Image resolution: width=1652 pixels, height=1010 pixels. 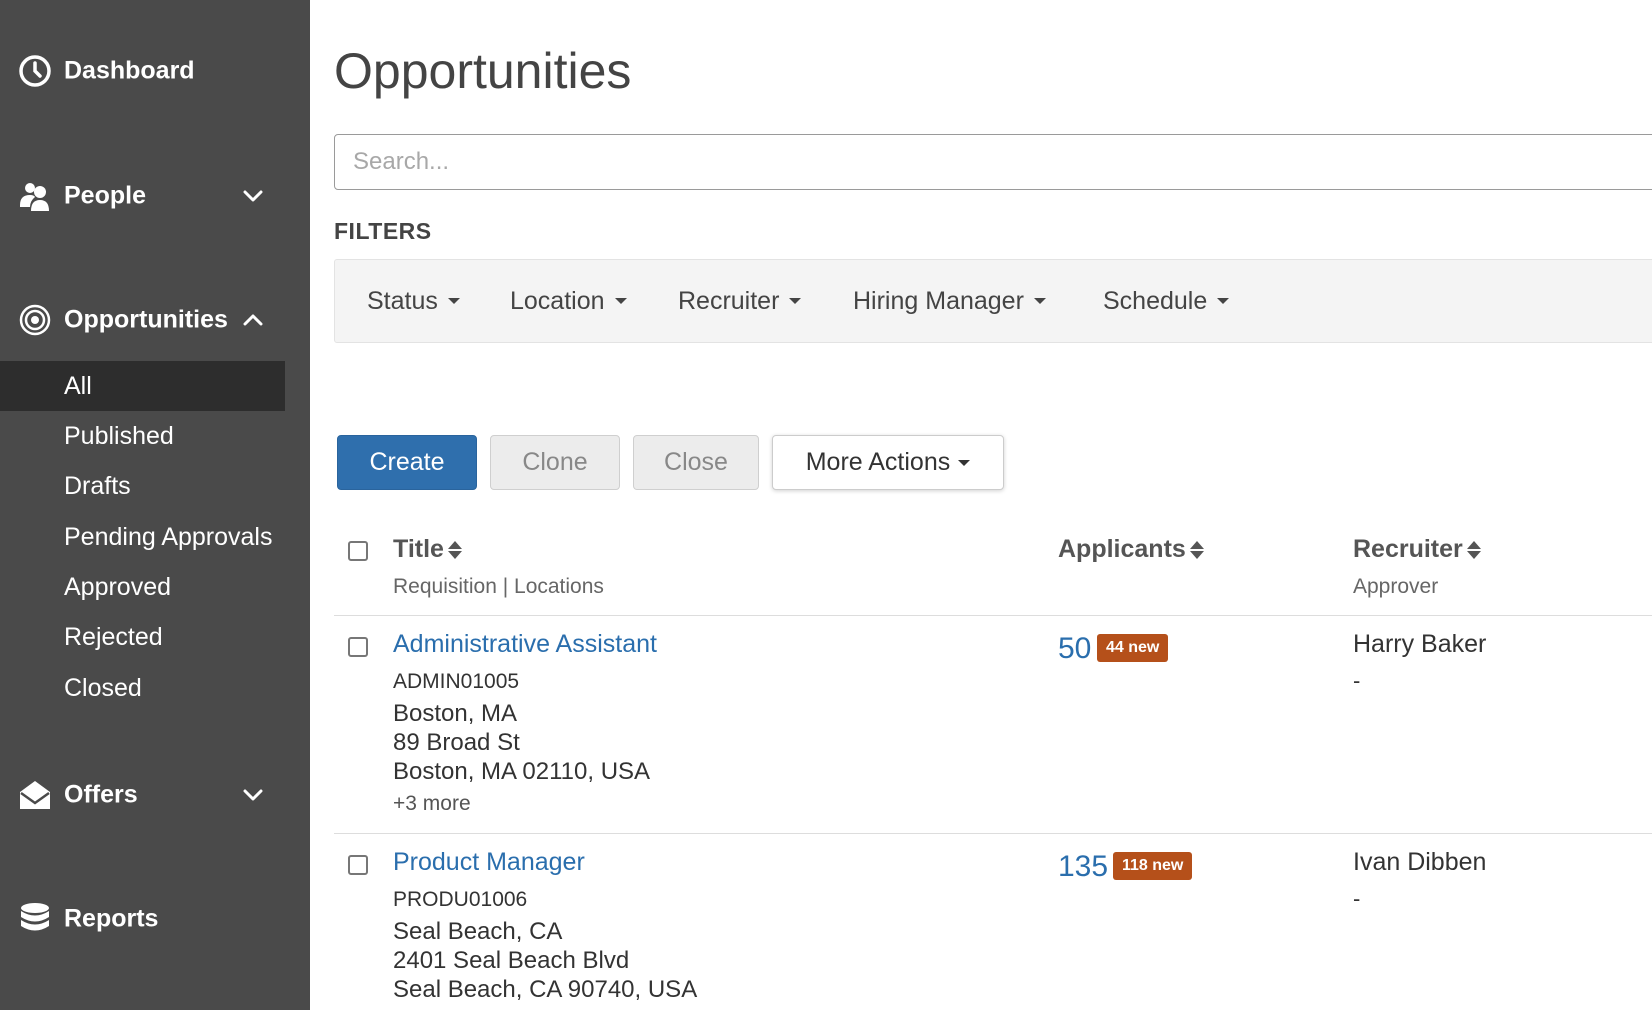 I want to click on column-subheader-approver: Approver, so click(x=1396, y=586).